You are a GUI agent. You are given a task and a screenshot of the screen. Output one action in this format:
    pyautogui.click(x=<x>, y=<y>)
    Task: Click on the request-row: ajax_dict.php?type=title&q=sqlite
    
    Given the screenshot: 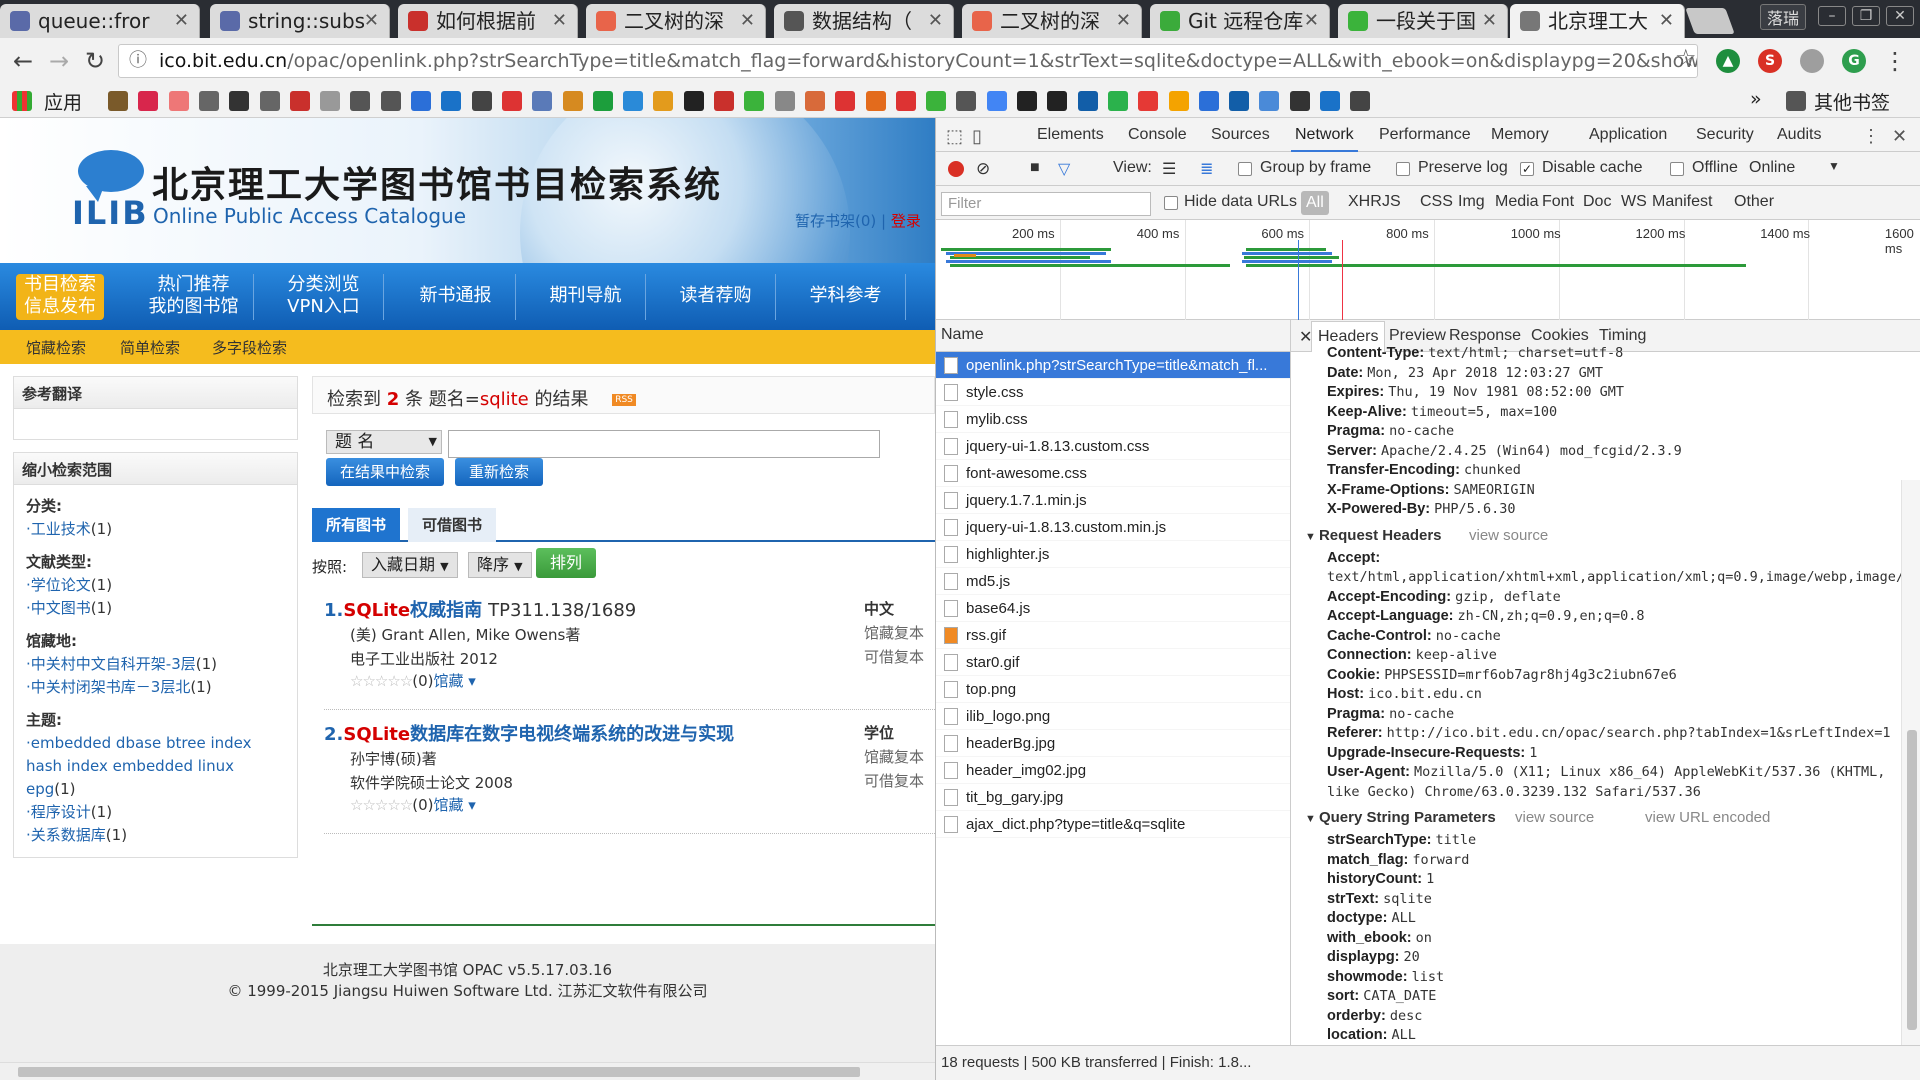 What is the action you would take?
    pyautogui.click(x=1113, y=824)
    